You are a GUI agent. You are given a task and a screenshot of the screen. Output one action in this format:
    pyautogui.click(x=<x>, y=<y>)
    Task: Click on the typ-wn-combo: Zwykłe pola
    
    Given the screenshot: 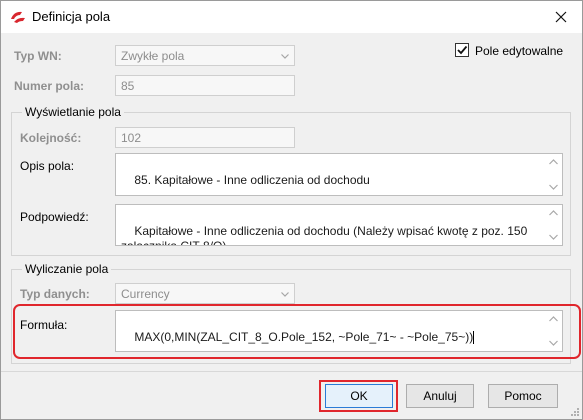 What is the action you would take?
    pyautogui.click(x=205, y=55)
    